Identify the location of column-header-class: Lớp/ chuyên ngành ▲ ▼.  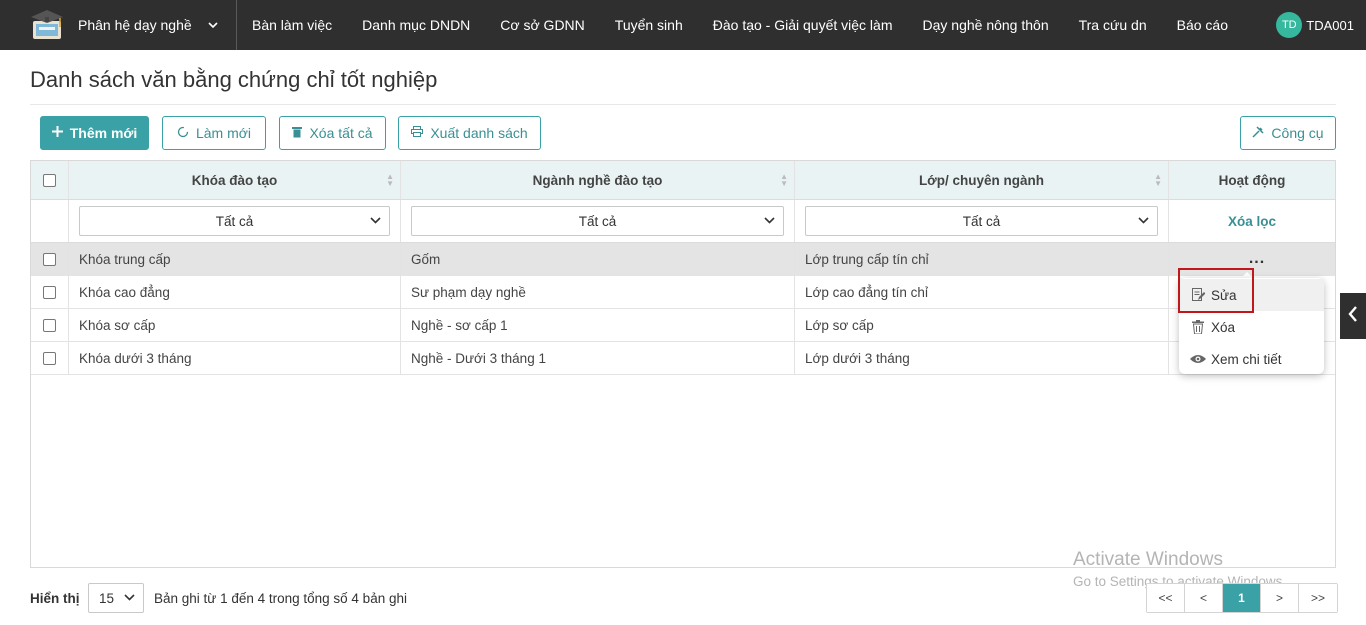
(982, 180).